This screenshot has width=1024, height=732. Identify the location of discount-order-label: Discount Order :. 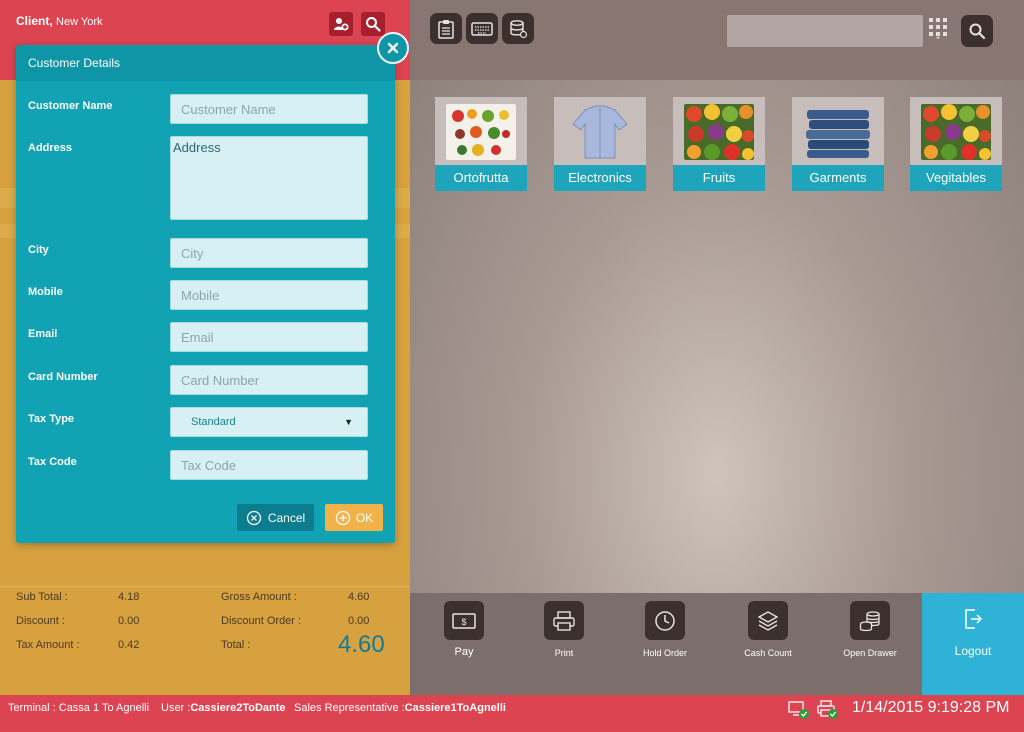
(261, 621).